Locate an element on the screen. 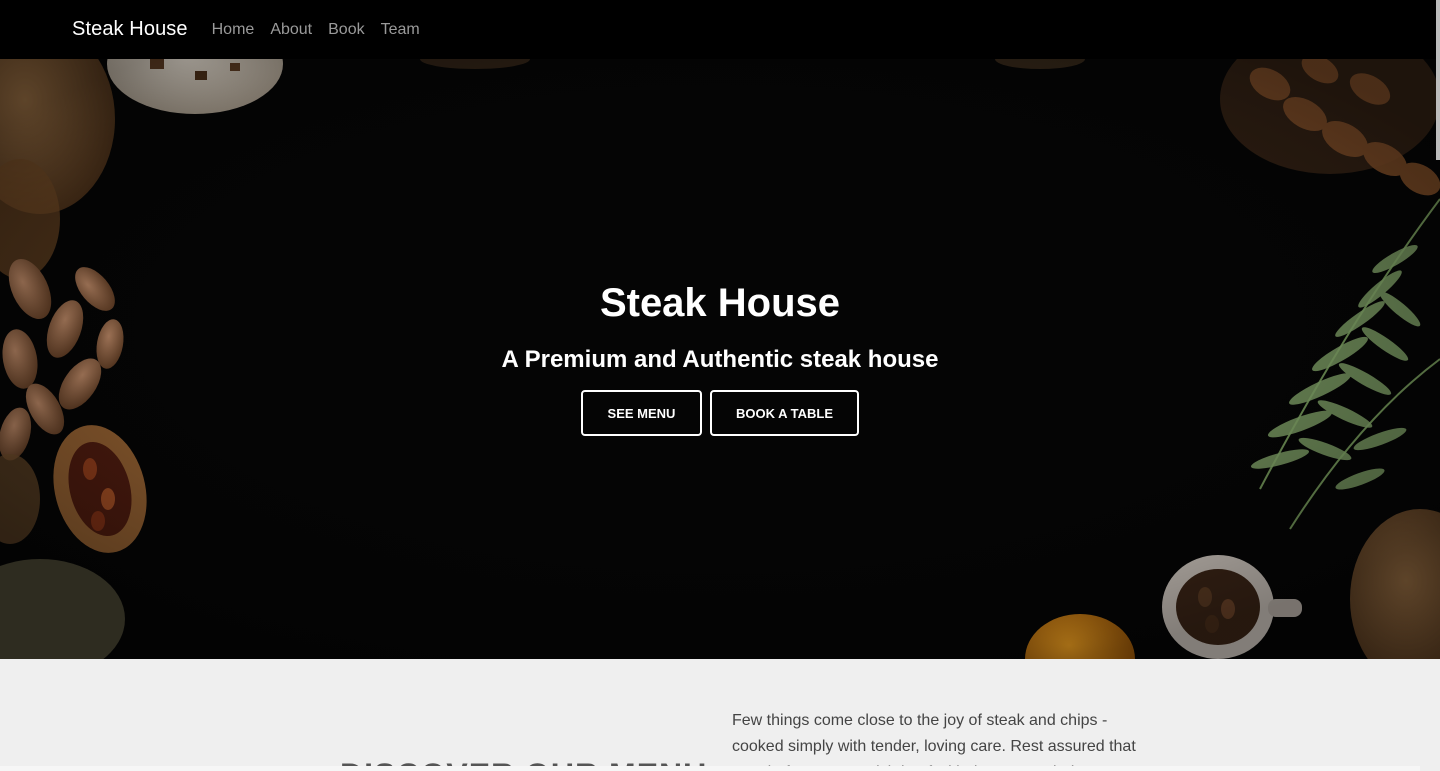  nav-link-team: Team is located at coordinates (400, 30).